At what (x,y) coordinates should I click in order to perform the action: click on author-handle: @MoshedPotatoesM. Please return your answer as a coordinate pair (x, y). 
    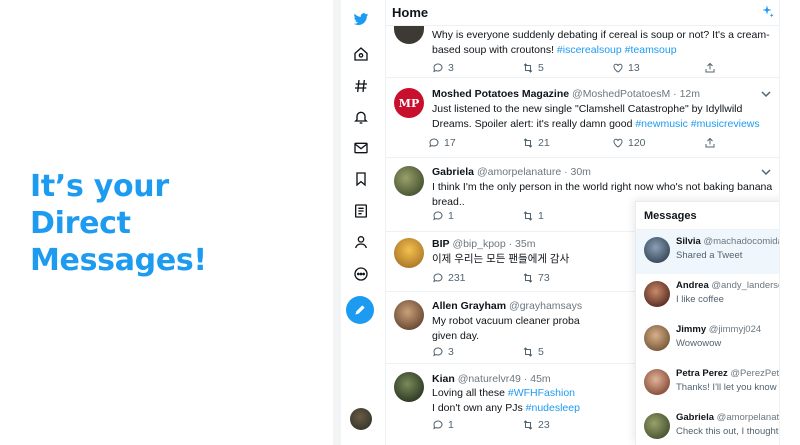
    Looking at the image, I should click on (621, 94).